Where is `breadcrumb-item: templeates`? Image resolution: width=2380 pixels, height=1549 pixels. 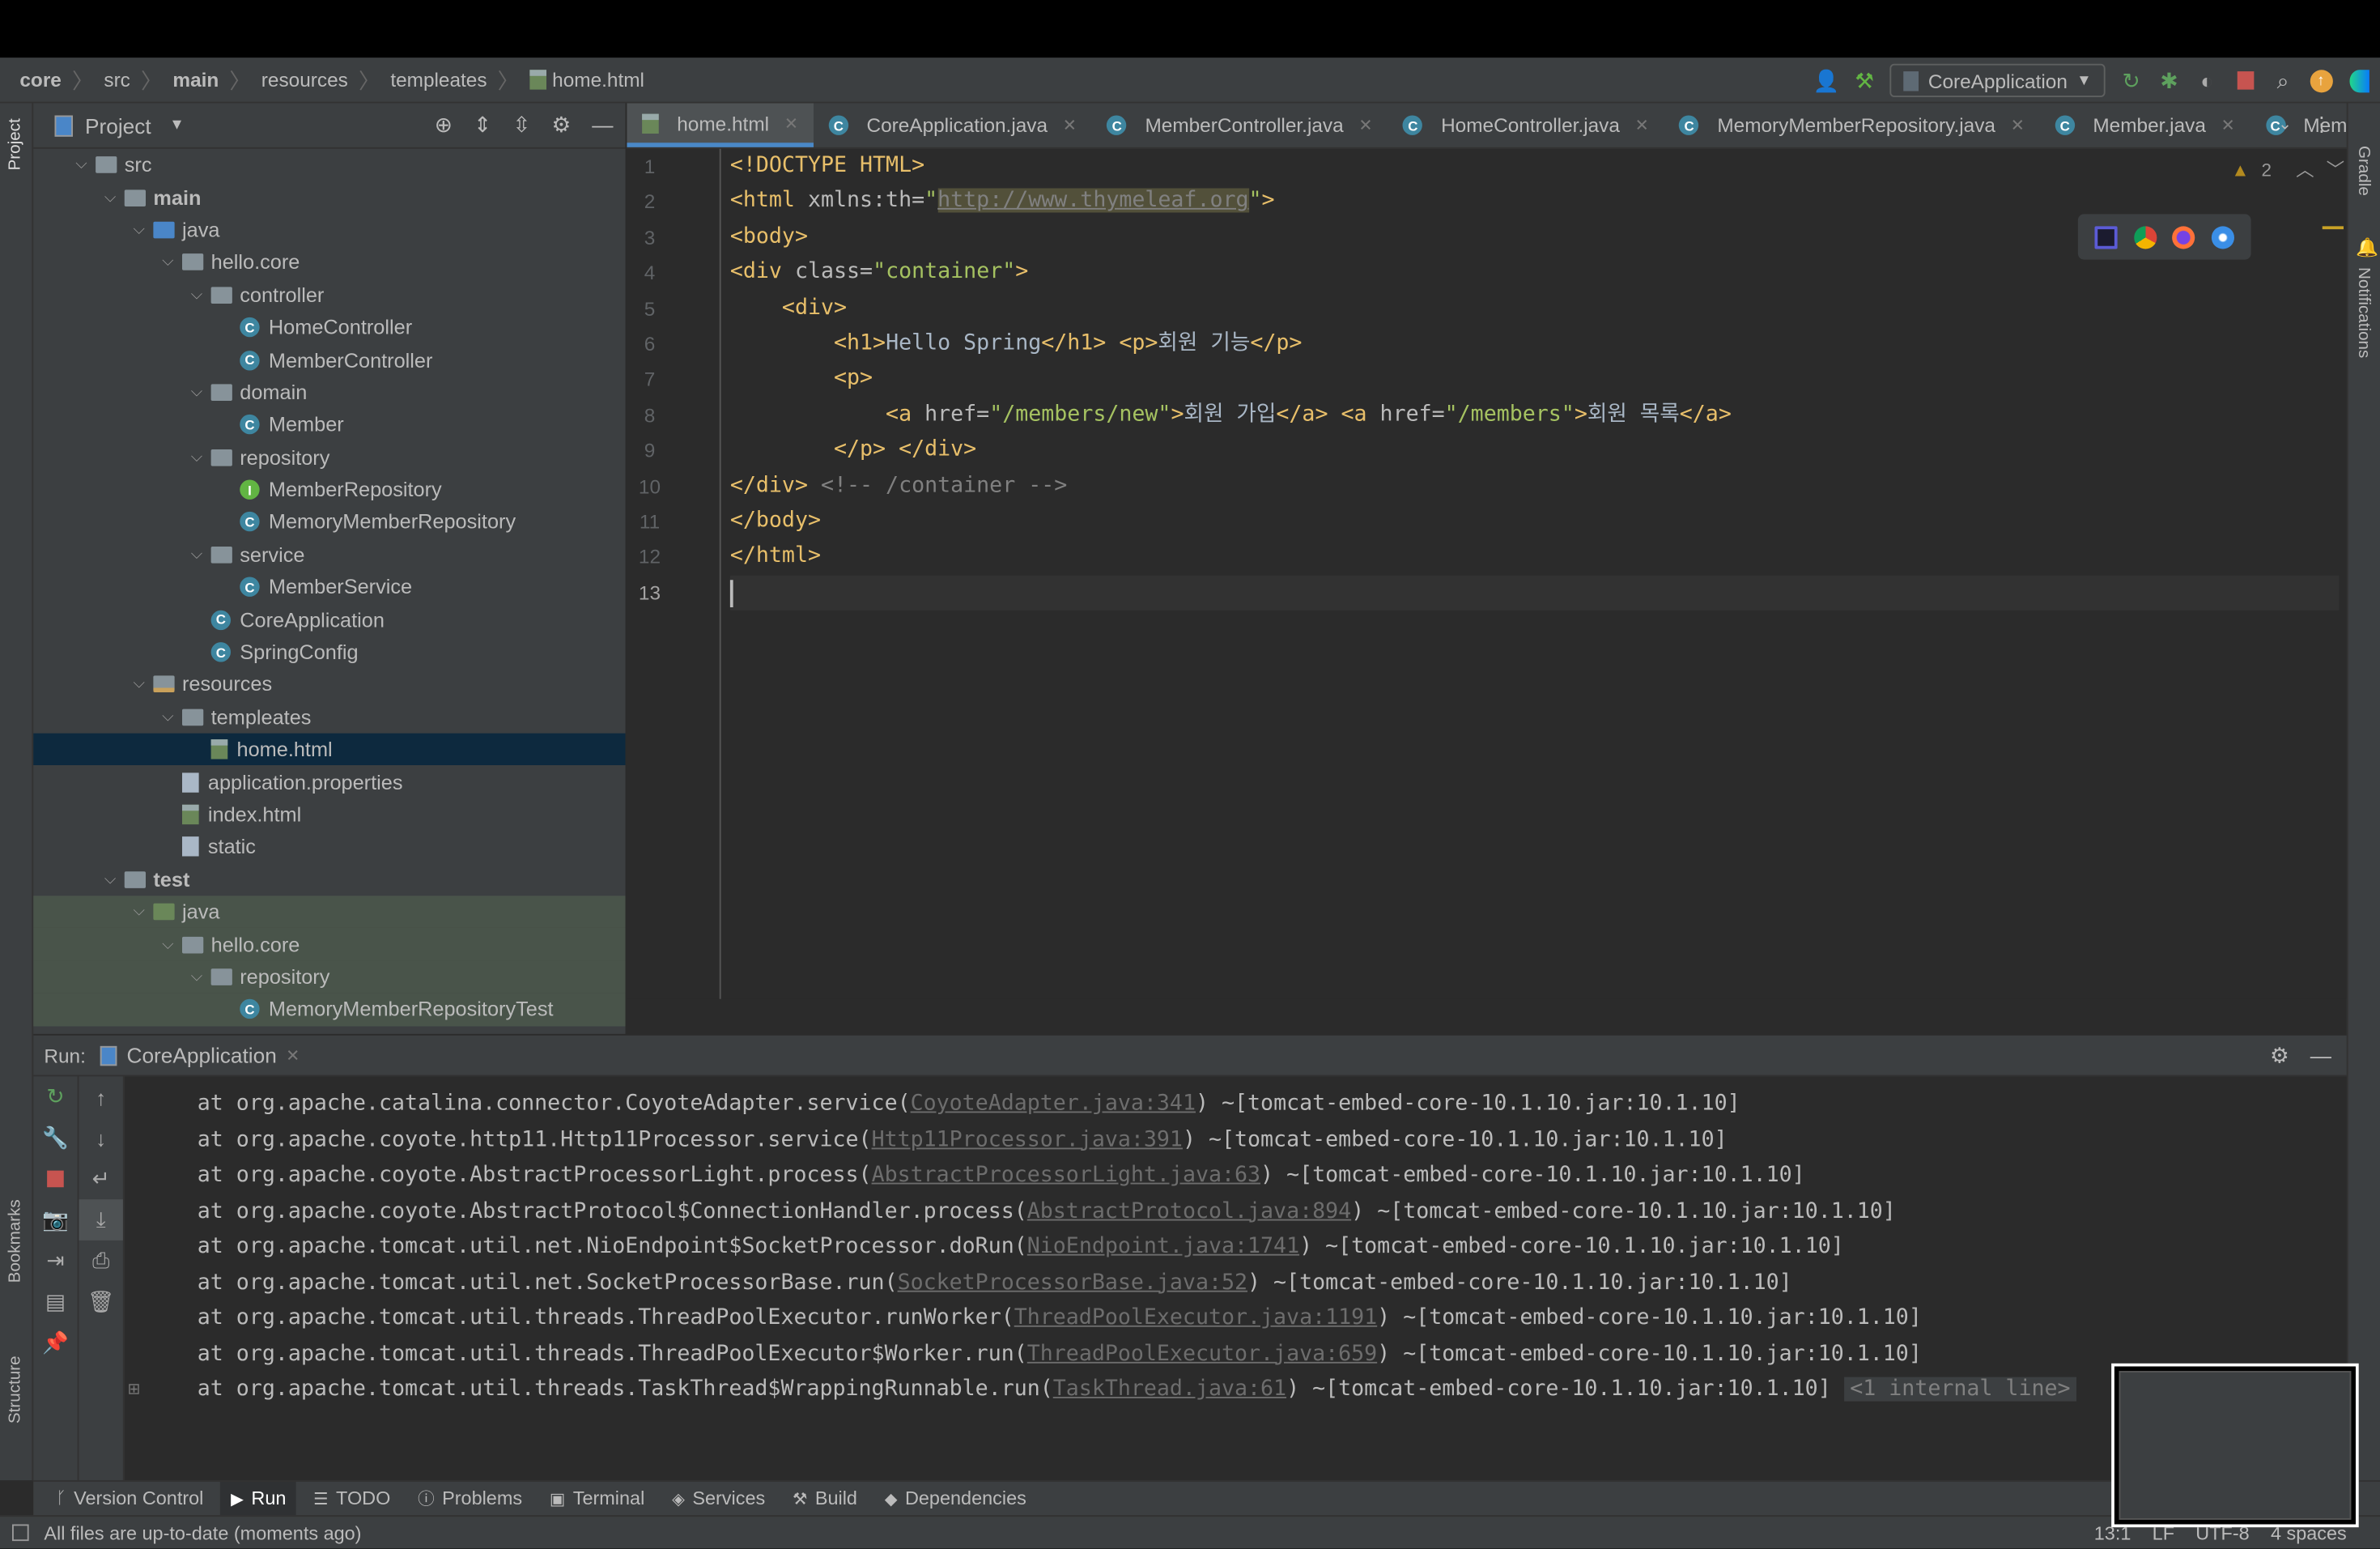 breadcrumb-item: templeates is located at coordinates (439, 79).